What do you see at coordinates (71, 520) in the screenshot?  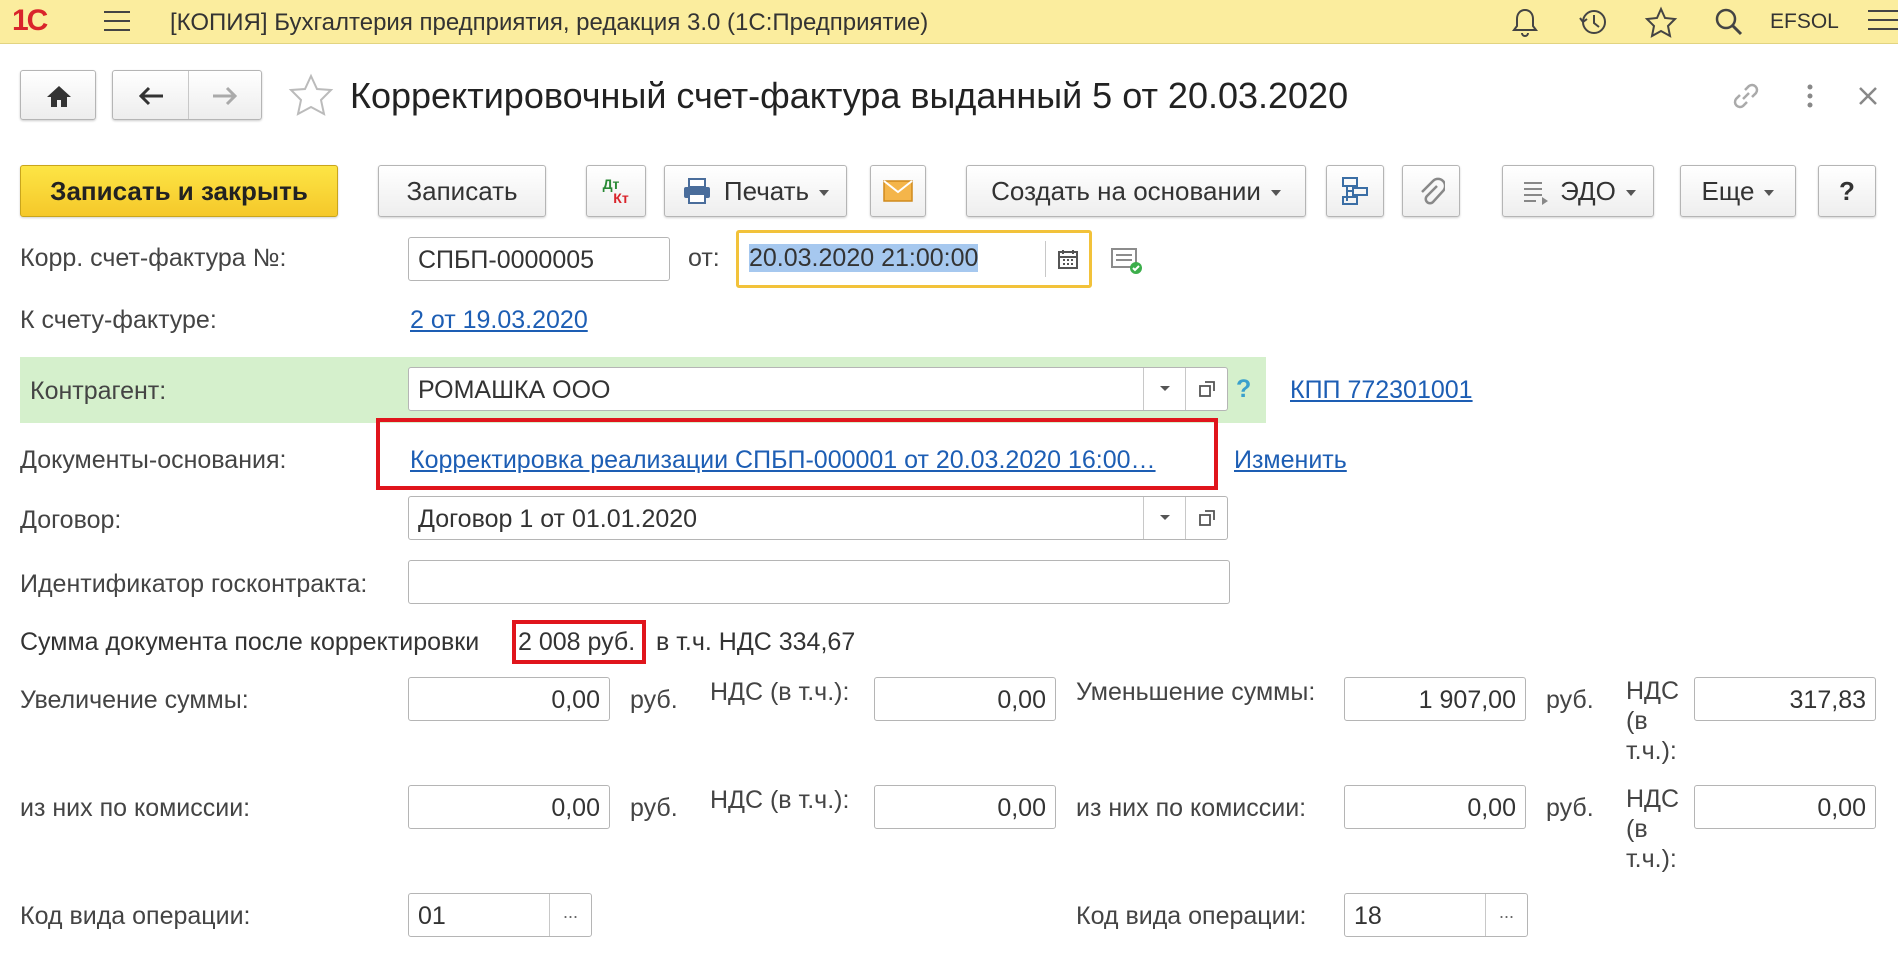 I see `contract-label: Договор:` at bounding box center [71, 520].